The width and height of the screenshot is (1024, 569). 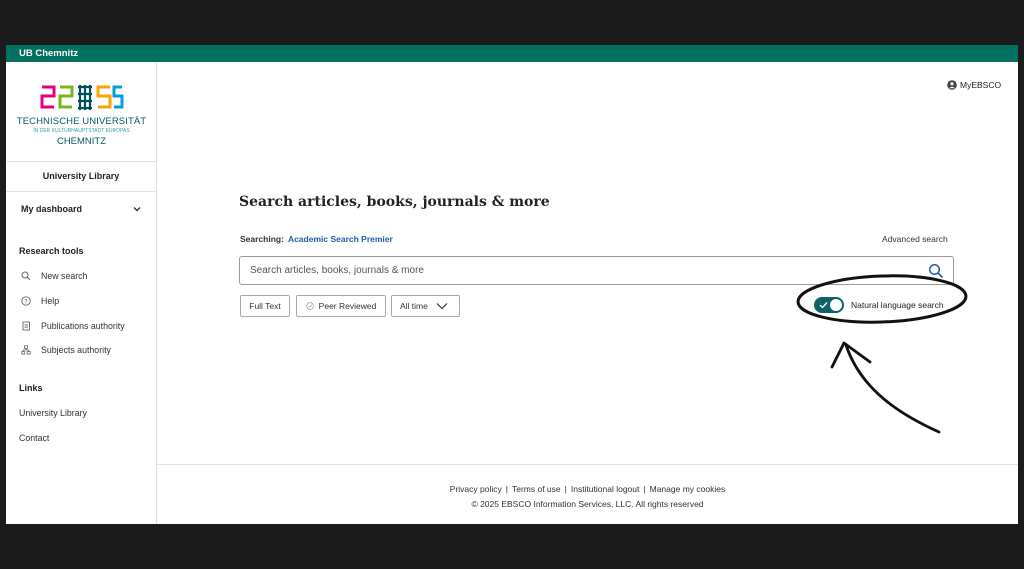 What do you see at coordinates (81, 121) in the screenshot?
I see `logo-line-1: TECHNISCHE UNIVERSITÄT` at bounding box center [81, 121].